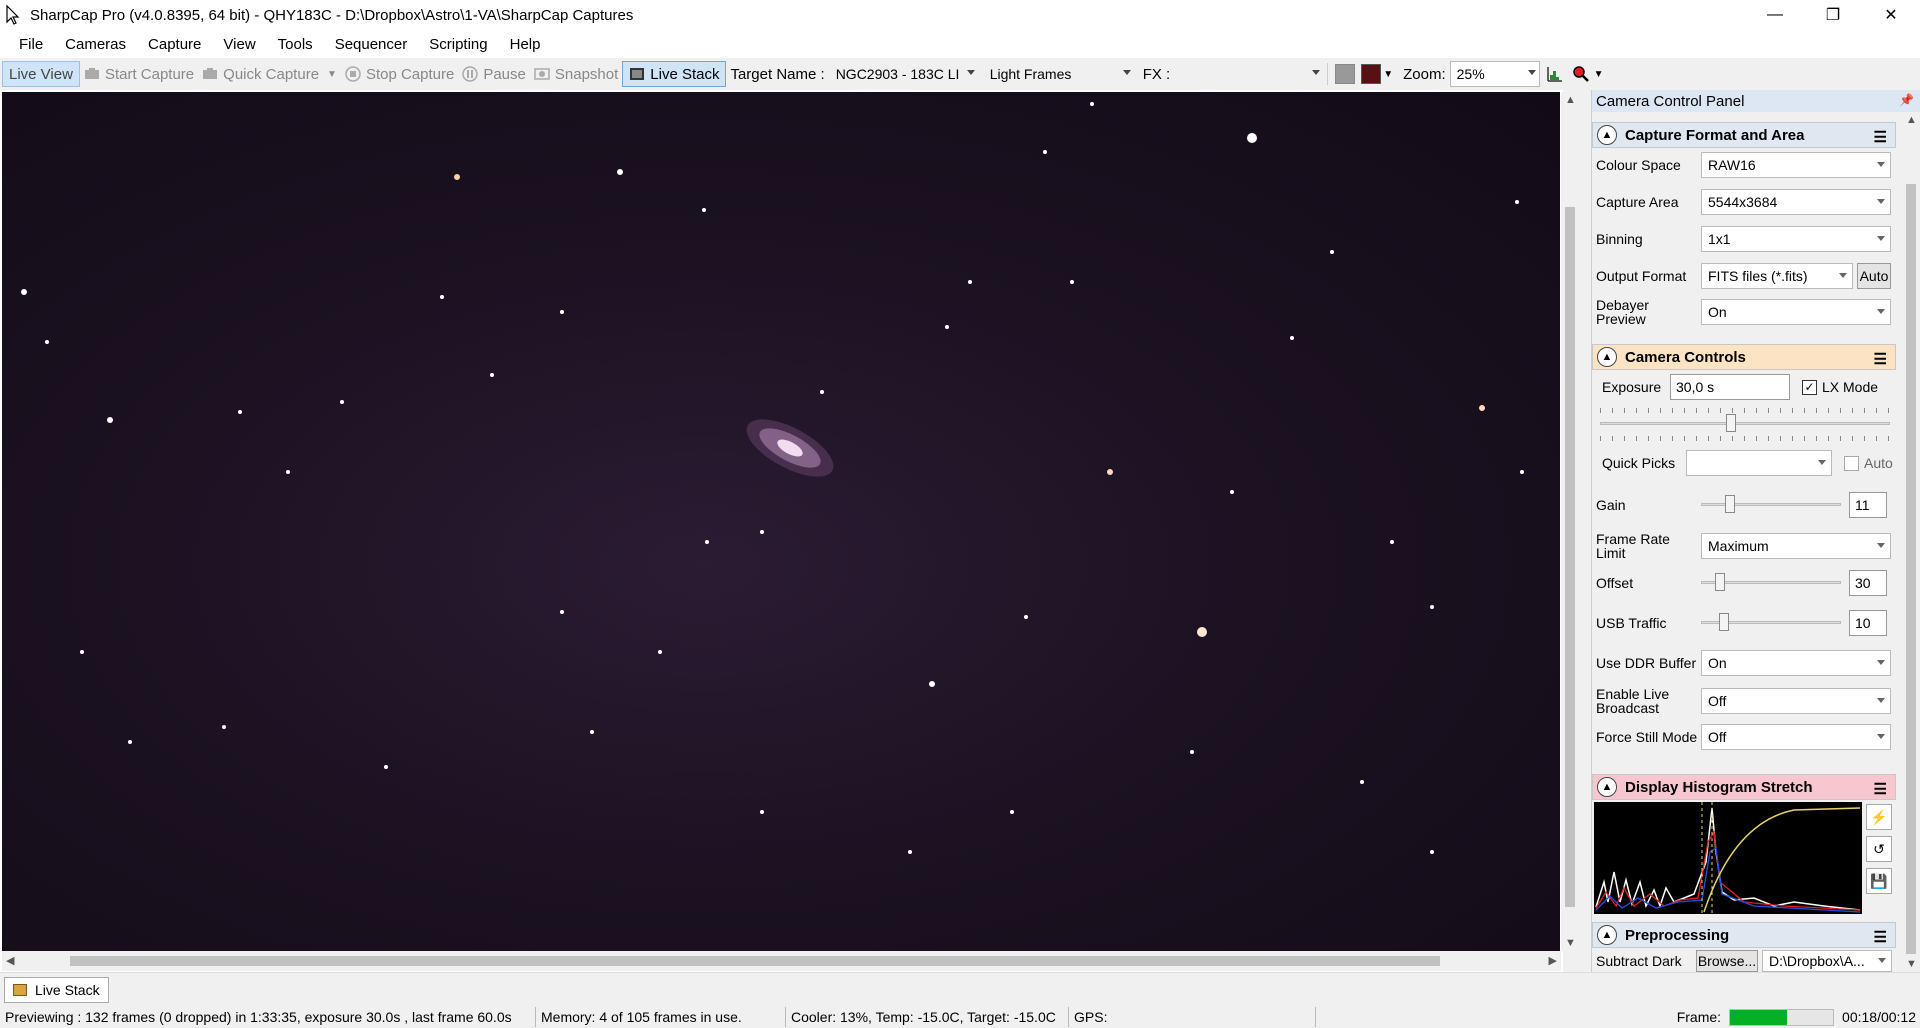 This screenshot has width=1920, height=1028. What do you see at coordinates (1771, 505) in the screenshot?
I see `gain-slider` at bounding box center [1771, 505].